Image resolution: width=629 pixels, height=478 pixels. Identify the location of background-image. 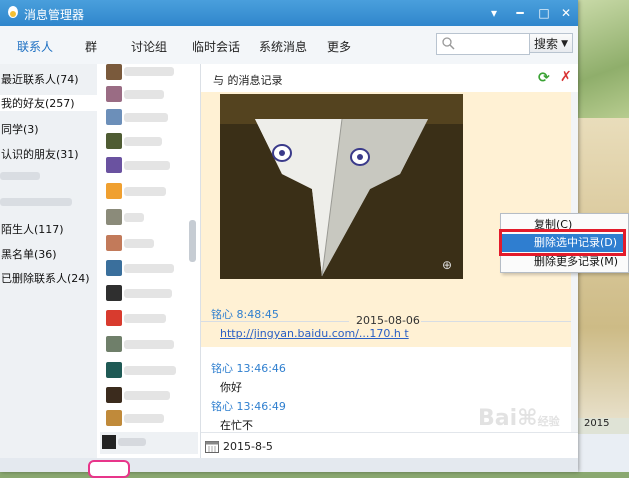
(603, 59).